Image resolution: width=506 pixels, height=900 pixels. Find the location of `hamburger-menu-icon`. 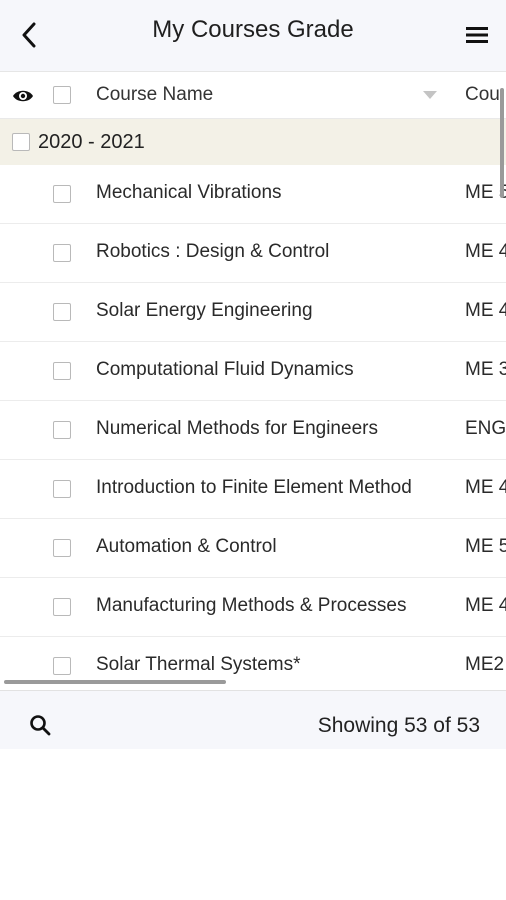

hamburger-menu-icon is located at coordinates (477, 35).